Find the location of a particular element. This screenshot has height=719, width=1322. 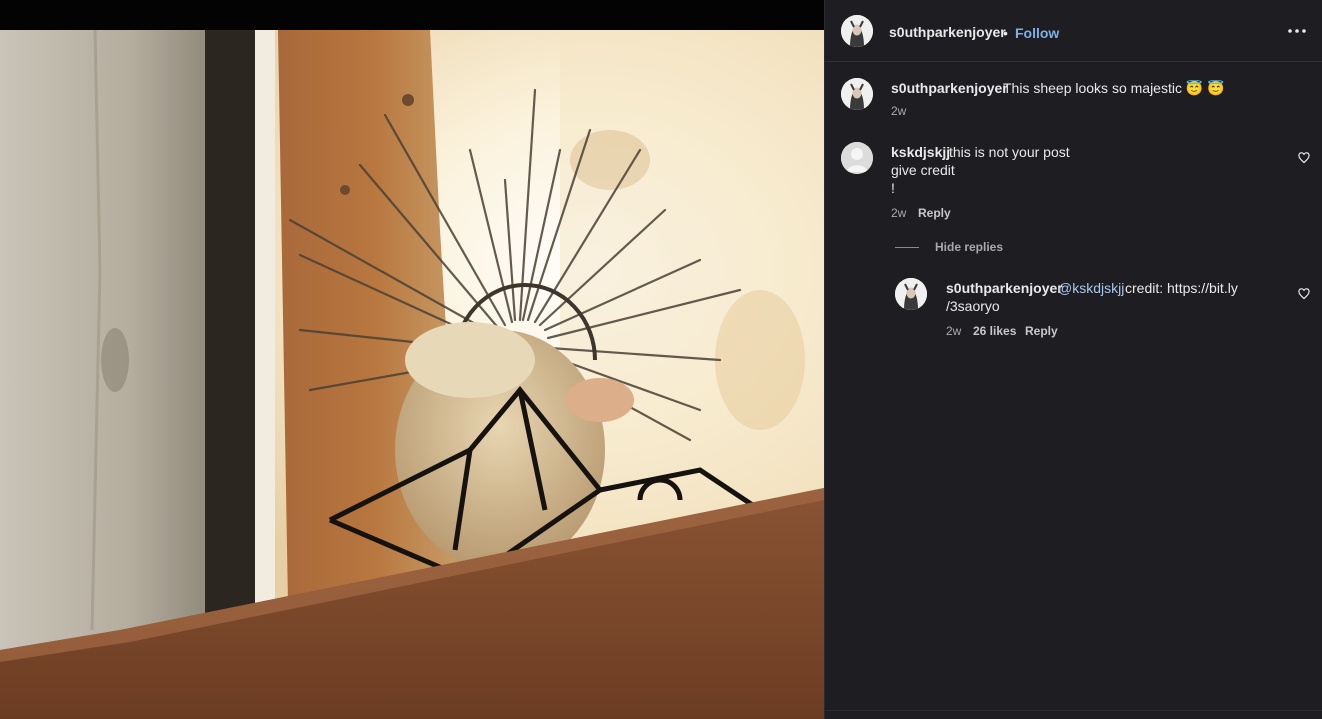

comment-text-line: this is not your post is located at coordinates (1009, 152).